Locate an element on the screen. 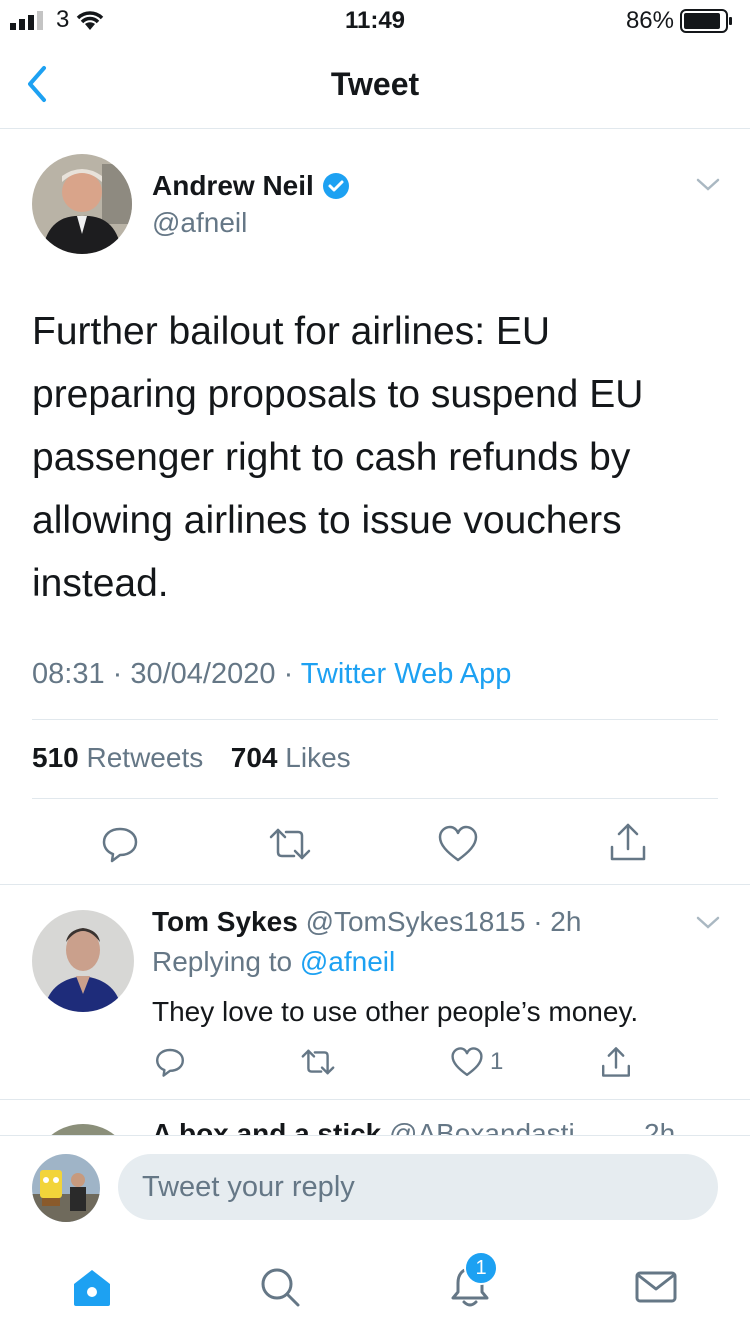  replying-to-link: @afneil is located at coordinates (347, 961).